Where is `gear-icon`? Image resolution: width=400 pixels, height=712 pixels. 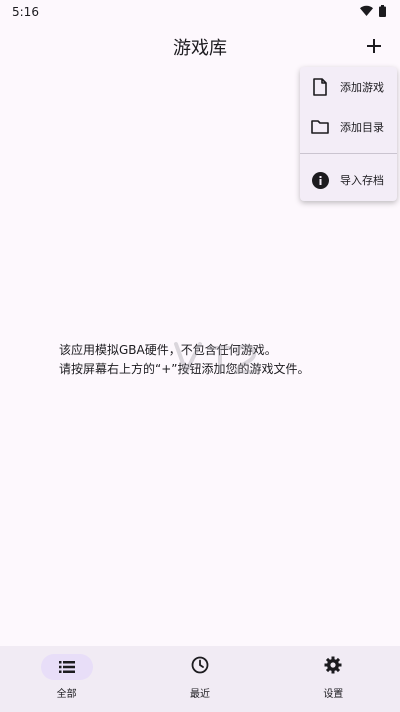 gear-icon is located at coordinates (333, 667).